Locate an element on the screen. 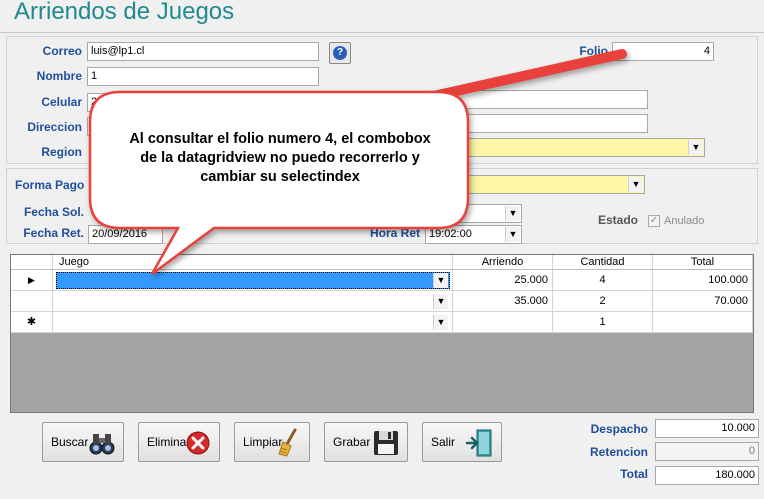  help-button: ? is located at coordinates (340, 53).